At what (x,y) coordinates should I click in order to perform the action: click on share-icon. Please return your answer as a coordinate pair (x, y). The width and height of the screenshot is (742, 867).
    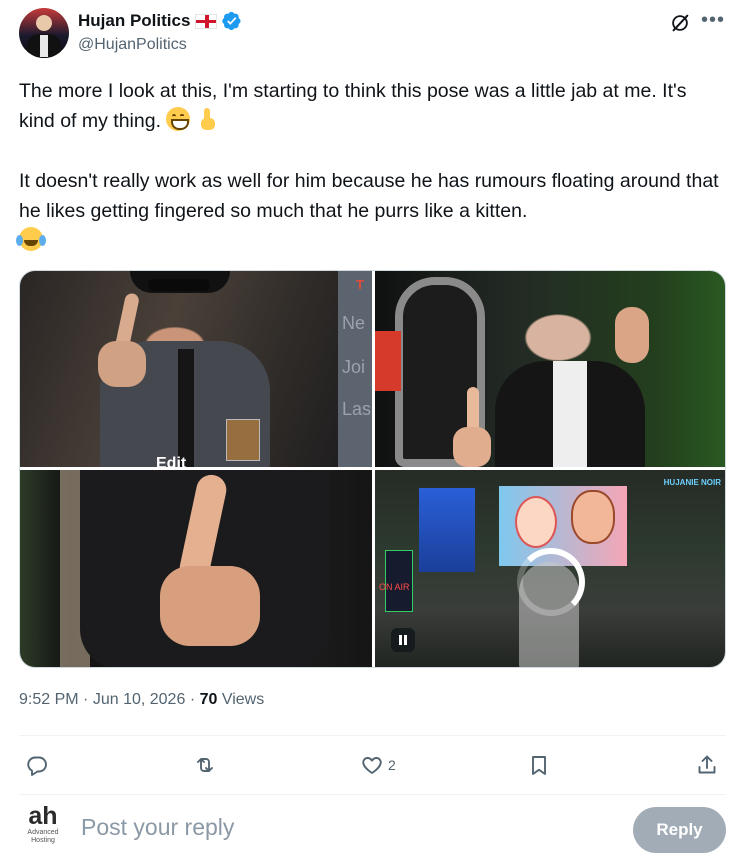
    Looking at the image, I should click on (707, 764).